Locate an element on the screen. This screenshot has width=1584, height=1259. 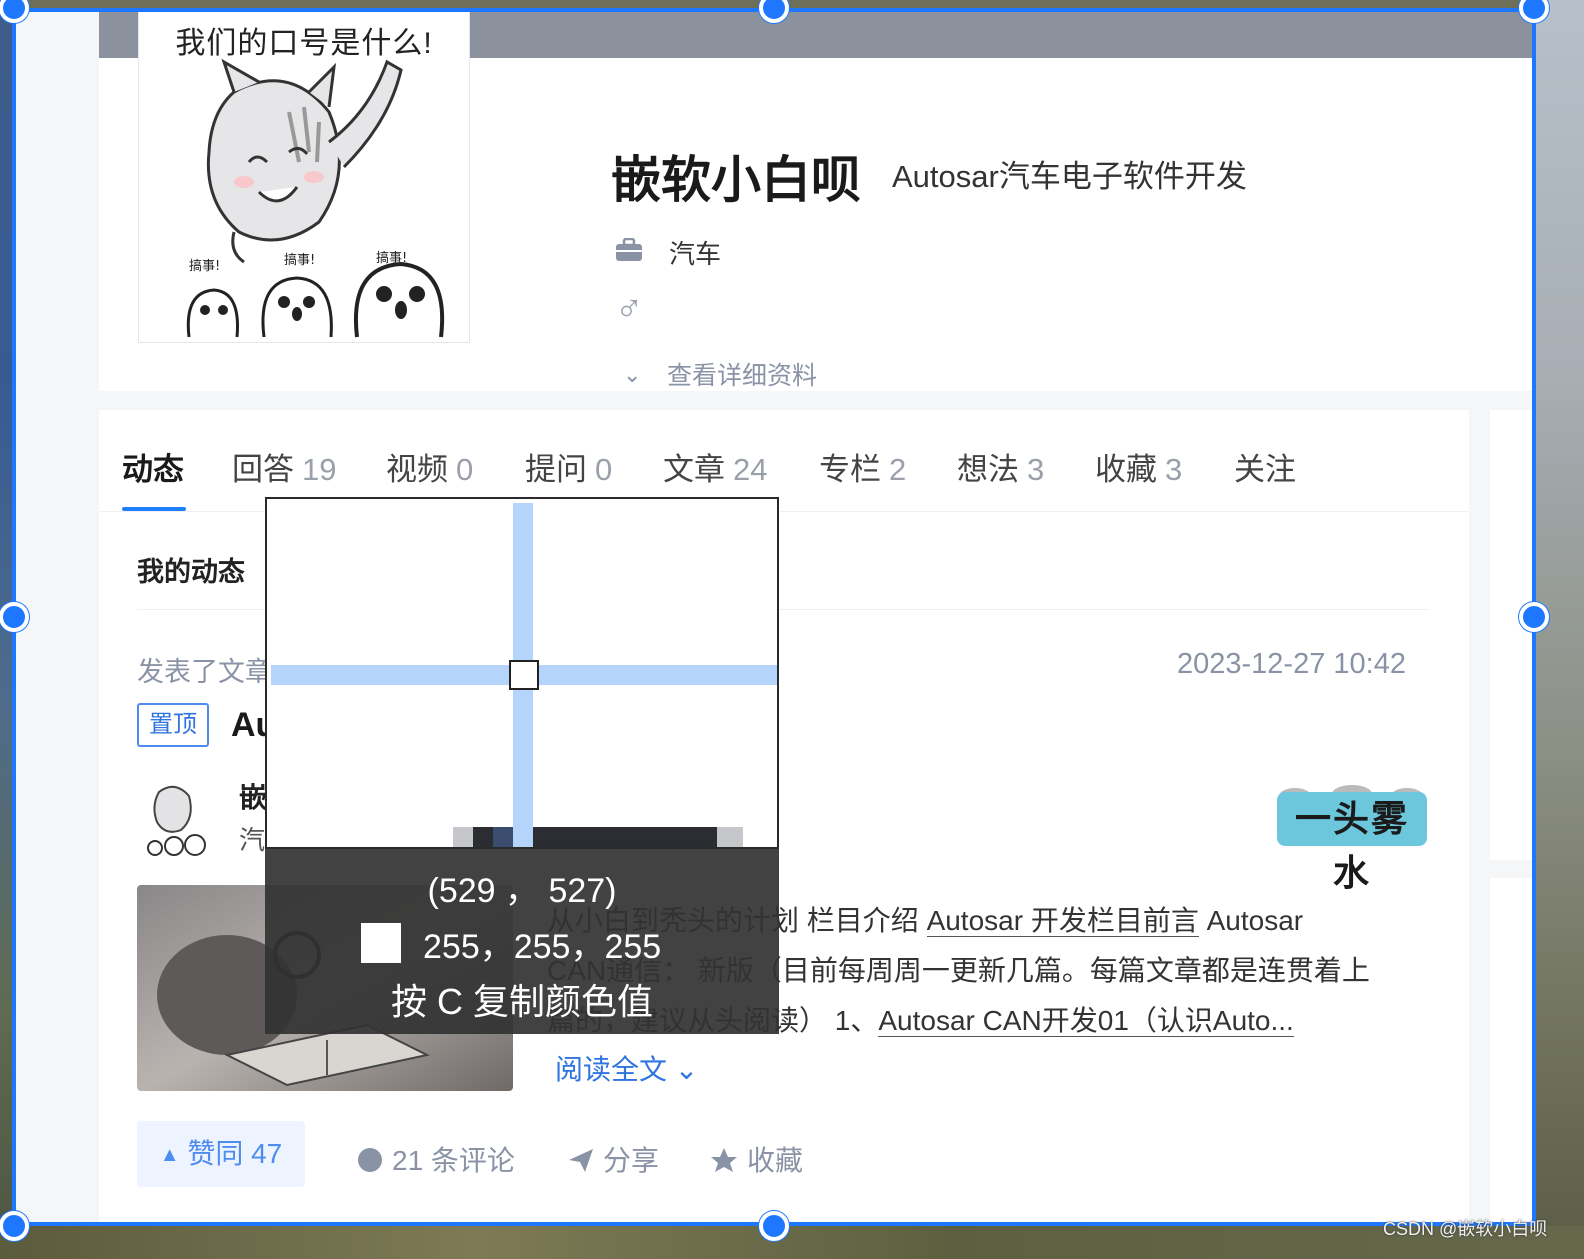
tab-thoughts: 想法 3 is located at coordinates (1000, 466).